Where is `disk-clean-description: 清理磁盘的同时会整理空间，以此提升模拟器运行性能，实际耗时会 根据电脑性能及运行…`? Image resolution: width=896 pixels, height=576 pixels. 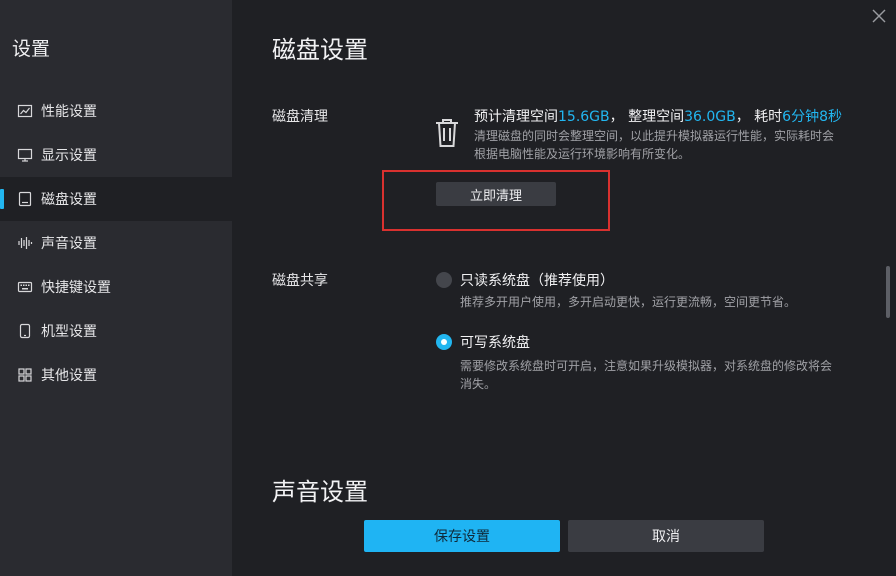 disk-clean-description: 清理磁盘的同时会整理空间，以此提升模拟器运行性能，实际耗时会 根据电脑性能及运行… is located at coordinates (654, 145).